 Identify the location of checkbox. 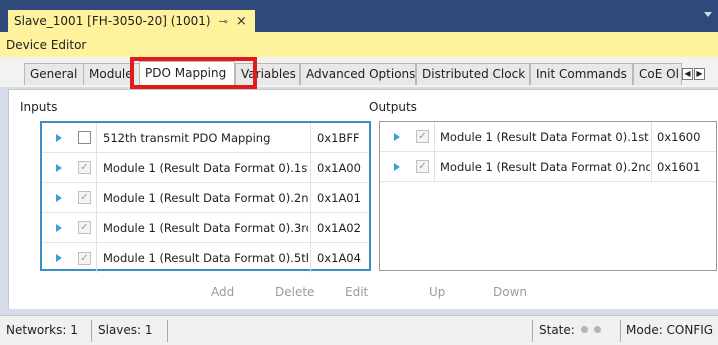
(84, 137).